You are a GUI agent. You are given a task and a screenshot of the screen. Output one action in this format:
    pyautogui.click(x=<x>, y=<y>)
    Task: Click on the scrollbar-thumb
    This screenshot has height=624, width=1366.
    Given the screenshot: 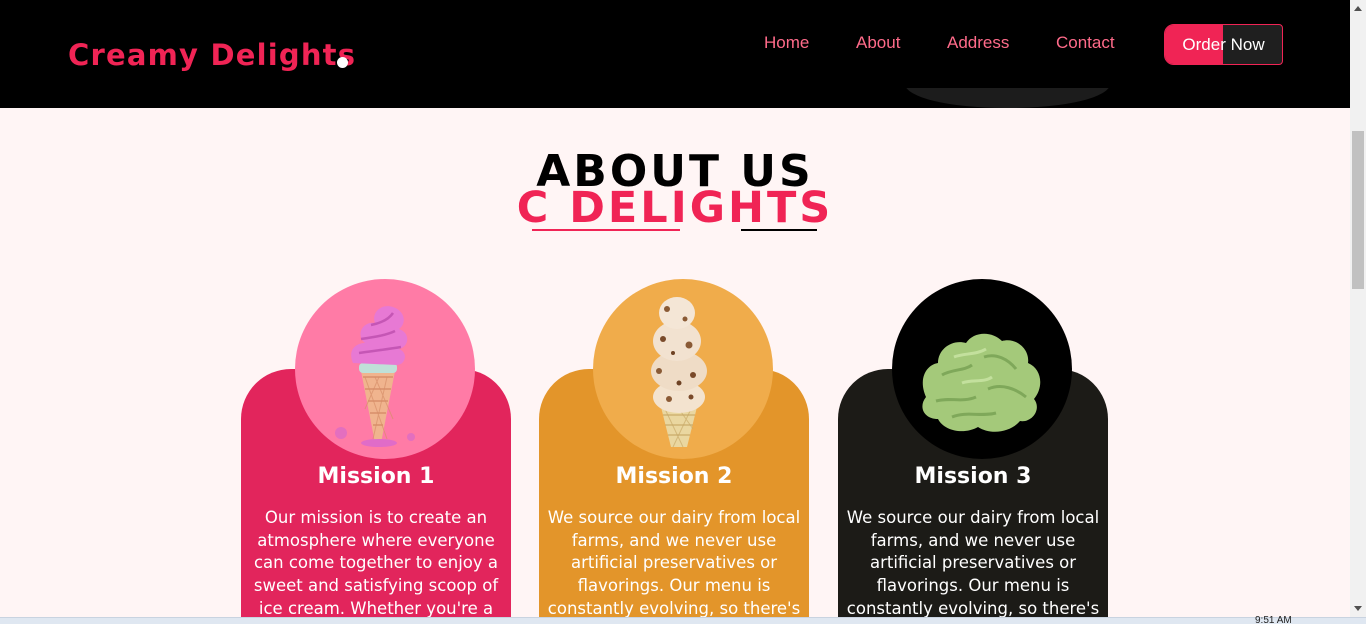 What is the action you would take?
    pyautogui.click(x=1358, y=210)
    